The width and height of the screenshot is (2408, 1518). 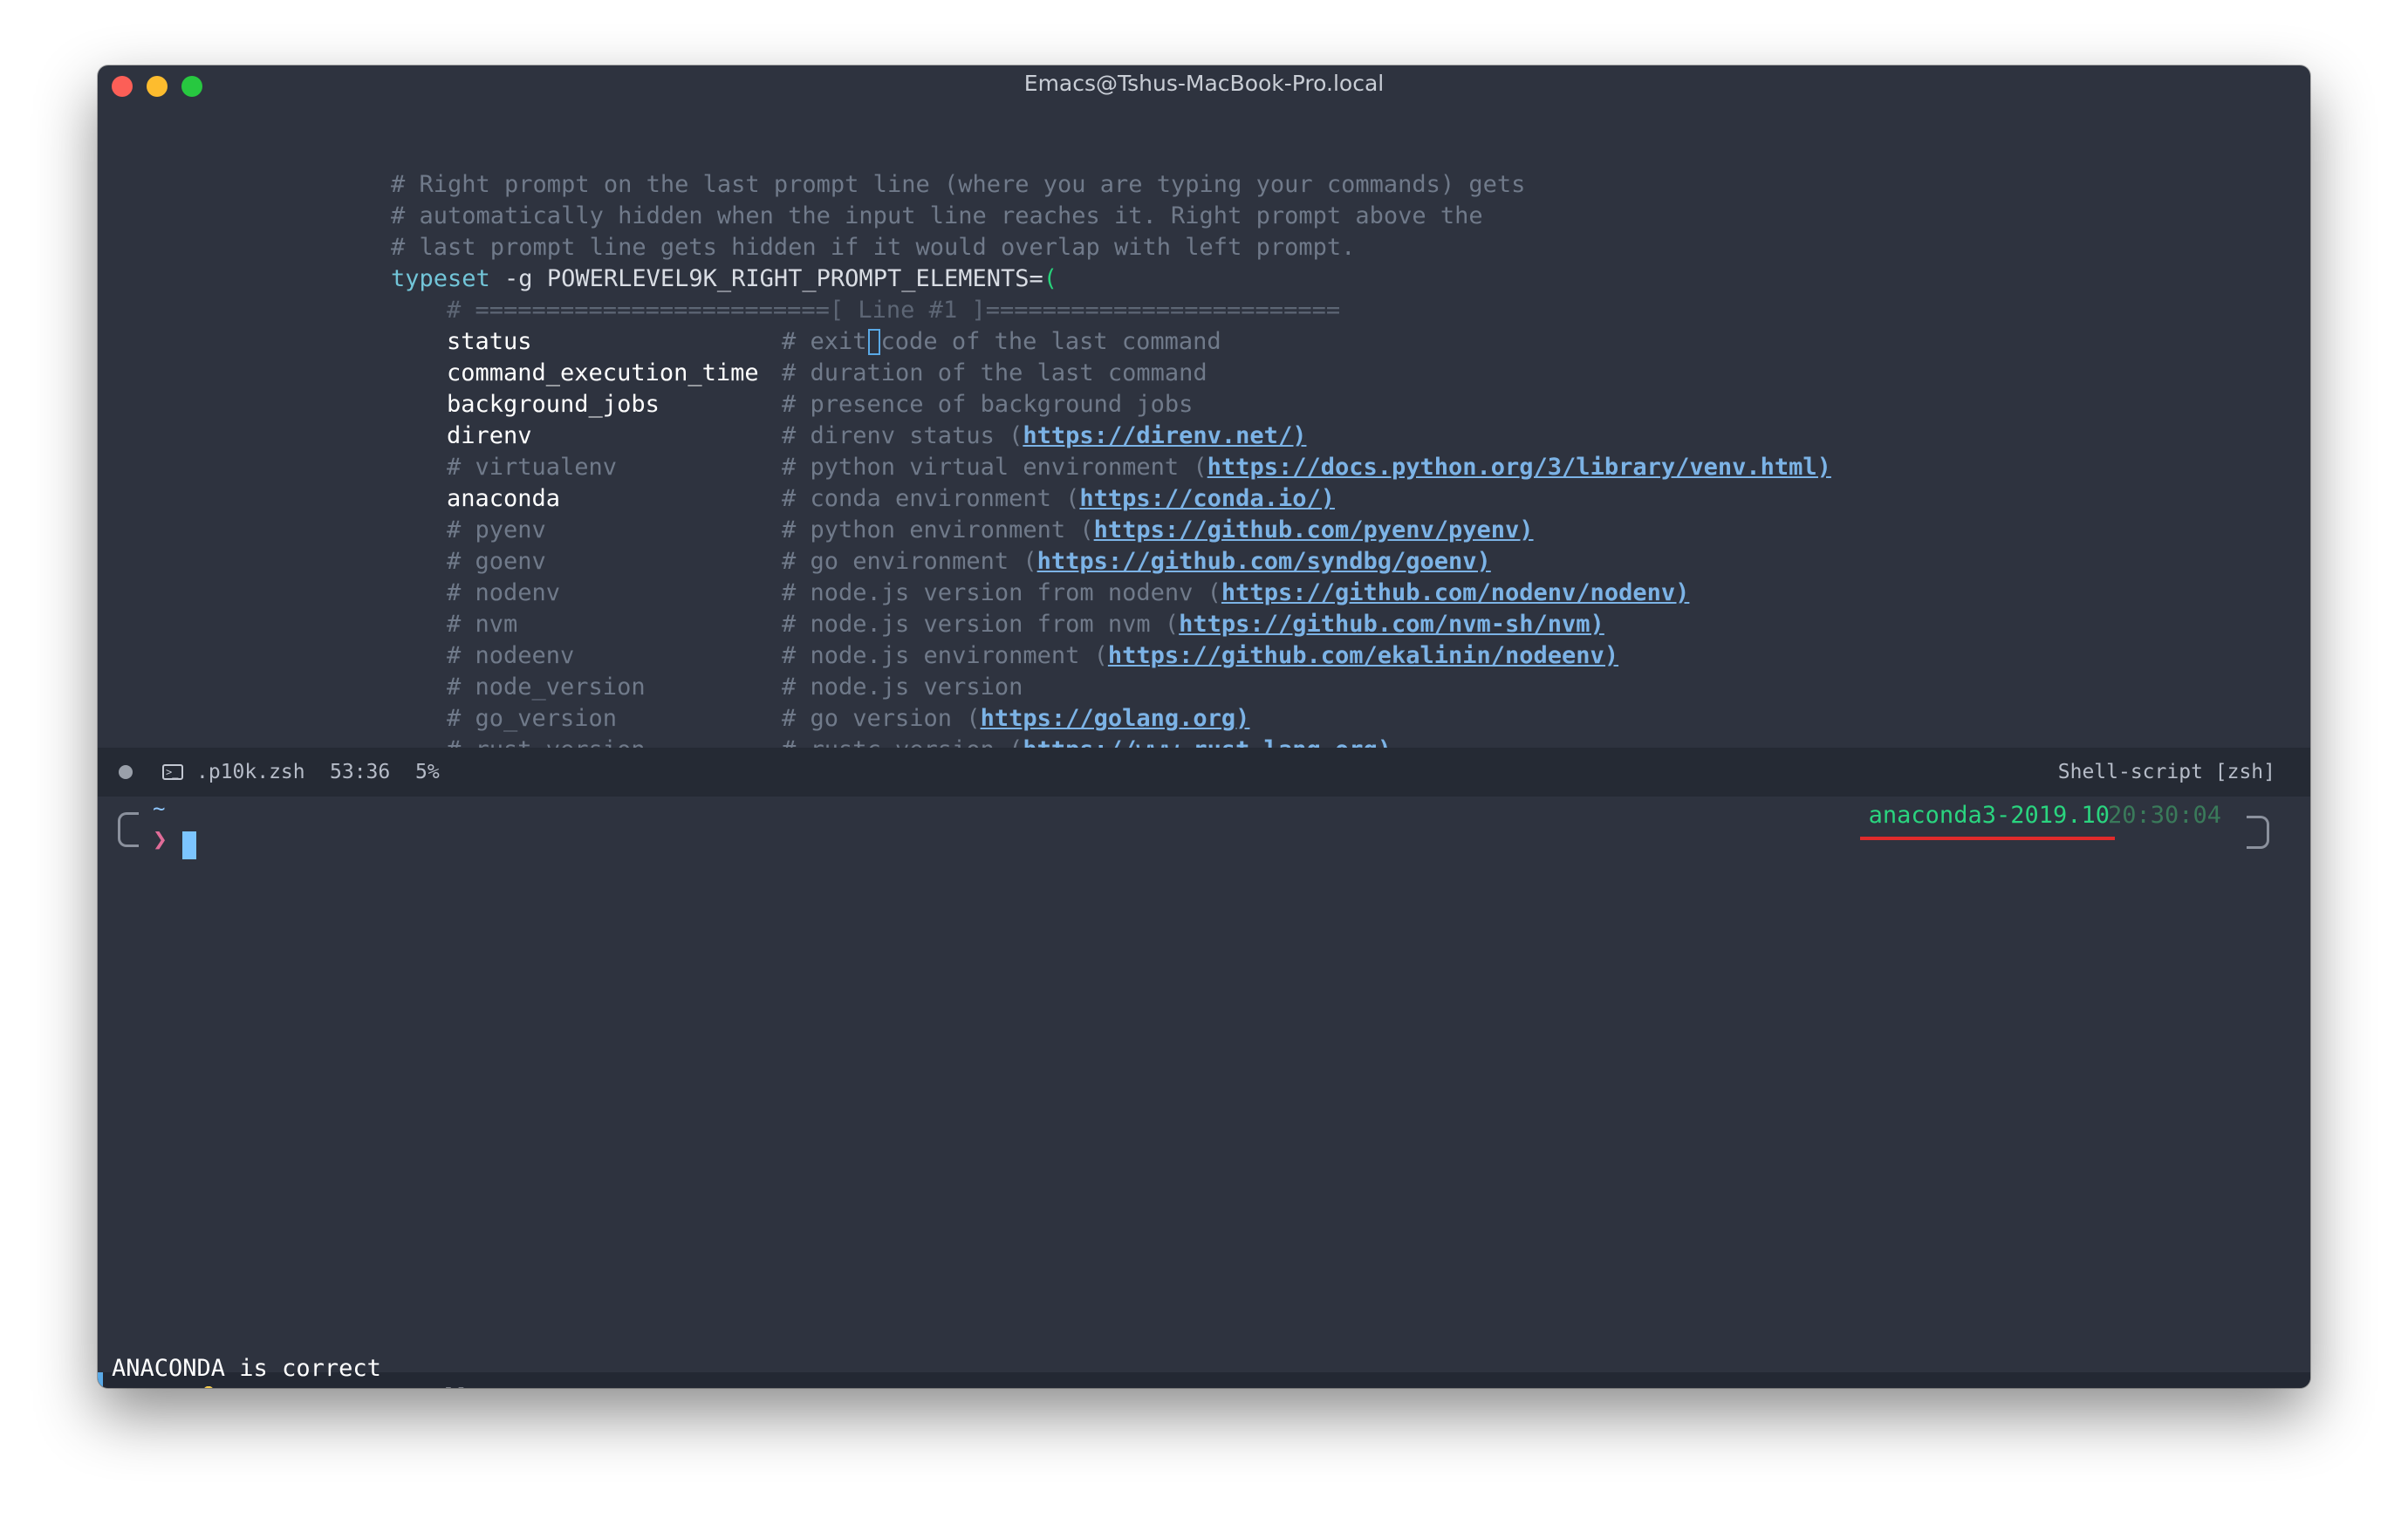 What do you see at coordinates (1115, 718) in the screenshot?
I see `url-link: https://golang.org)` at bounding box center [1115, 718].